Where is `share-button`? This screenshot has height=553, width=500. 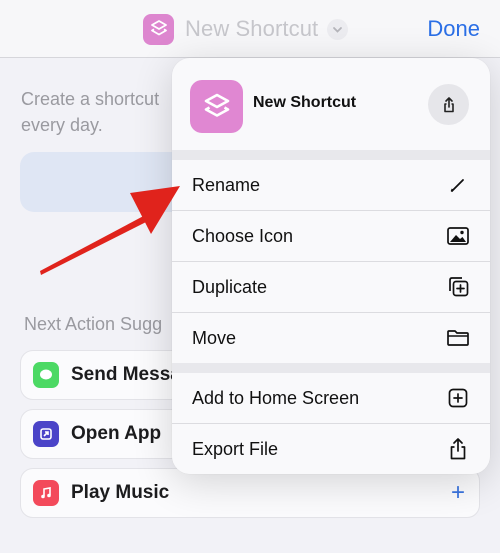
share-button is located at coordinates (448, 104).